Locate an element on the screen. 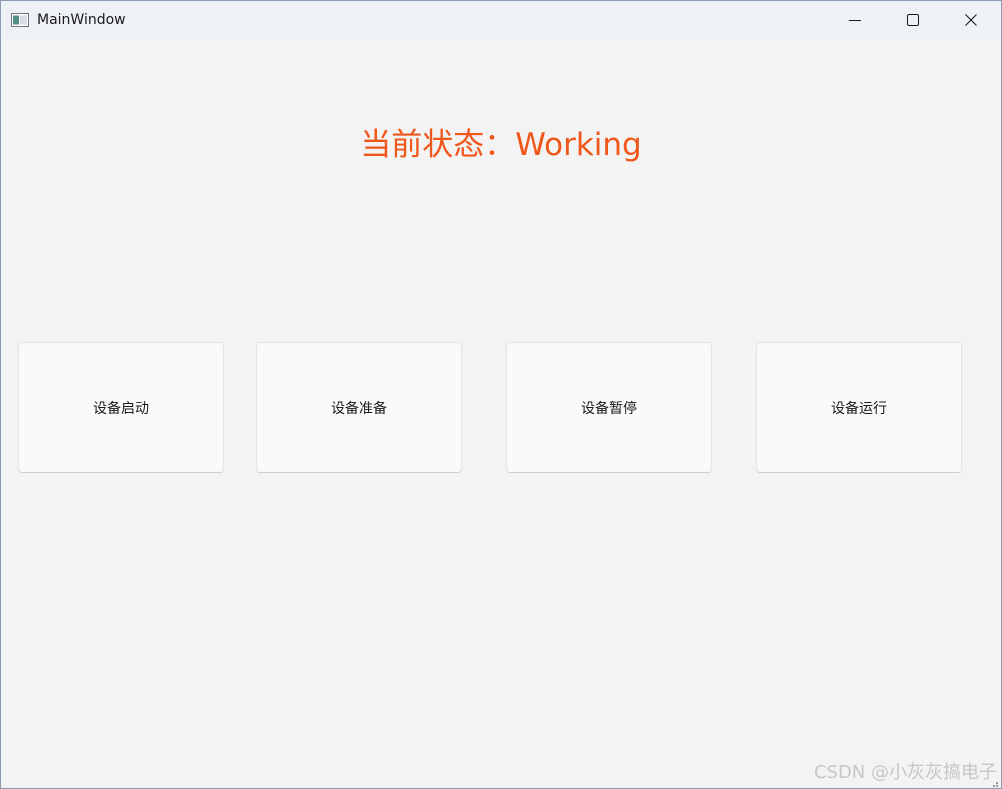 The image size is (1002, 789). device-prepare-button: 设备准备 is located at coordinates (359, 407).